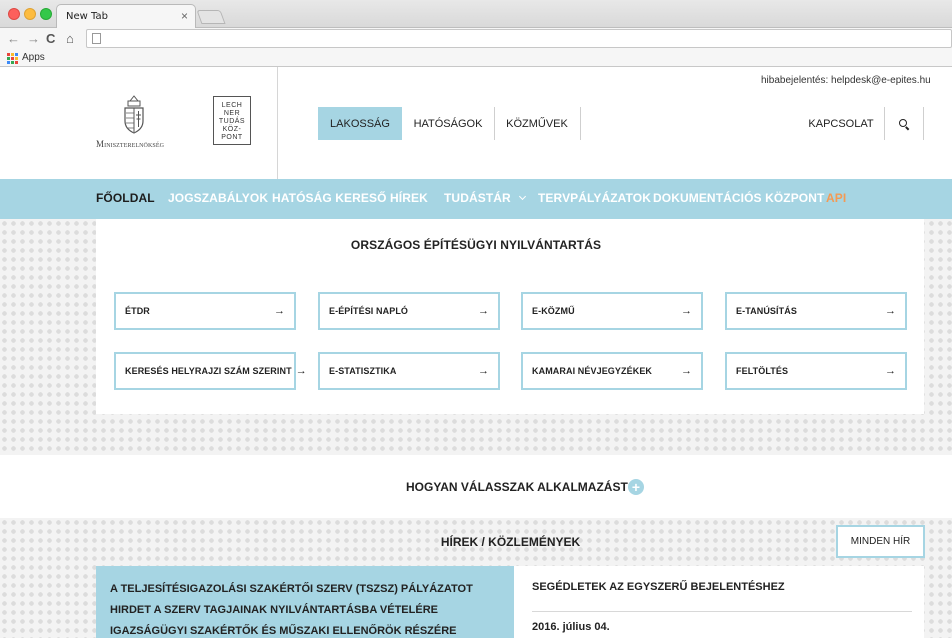  Describe the element at coordinates (205, 311) in the screenshot. I see `registry-card-etdr: ÉTDR →` at that location.